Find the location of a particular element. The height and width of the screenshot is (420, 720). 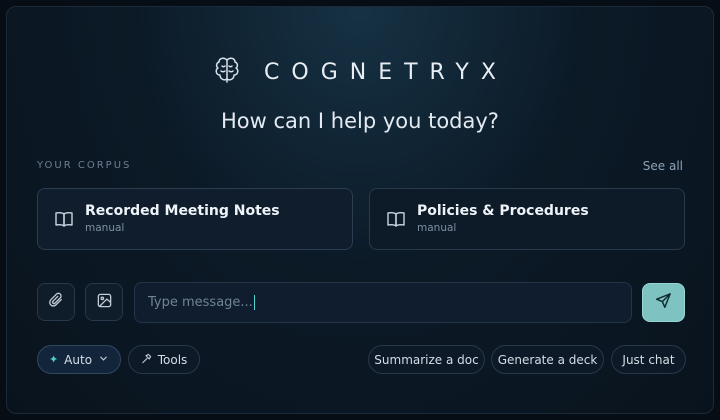

corpus-card-policies: Policies & Procedures manual is located at coordinates (527, 219).